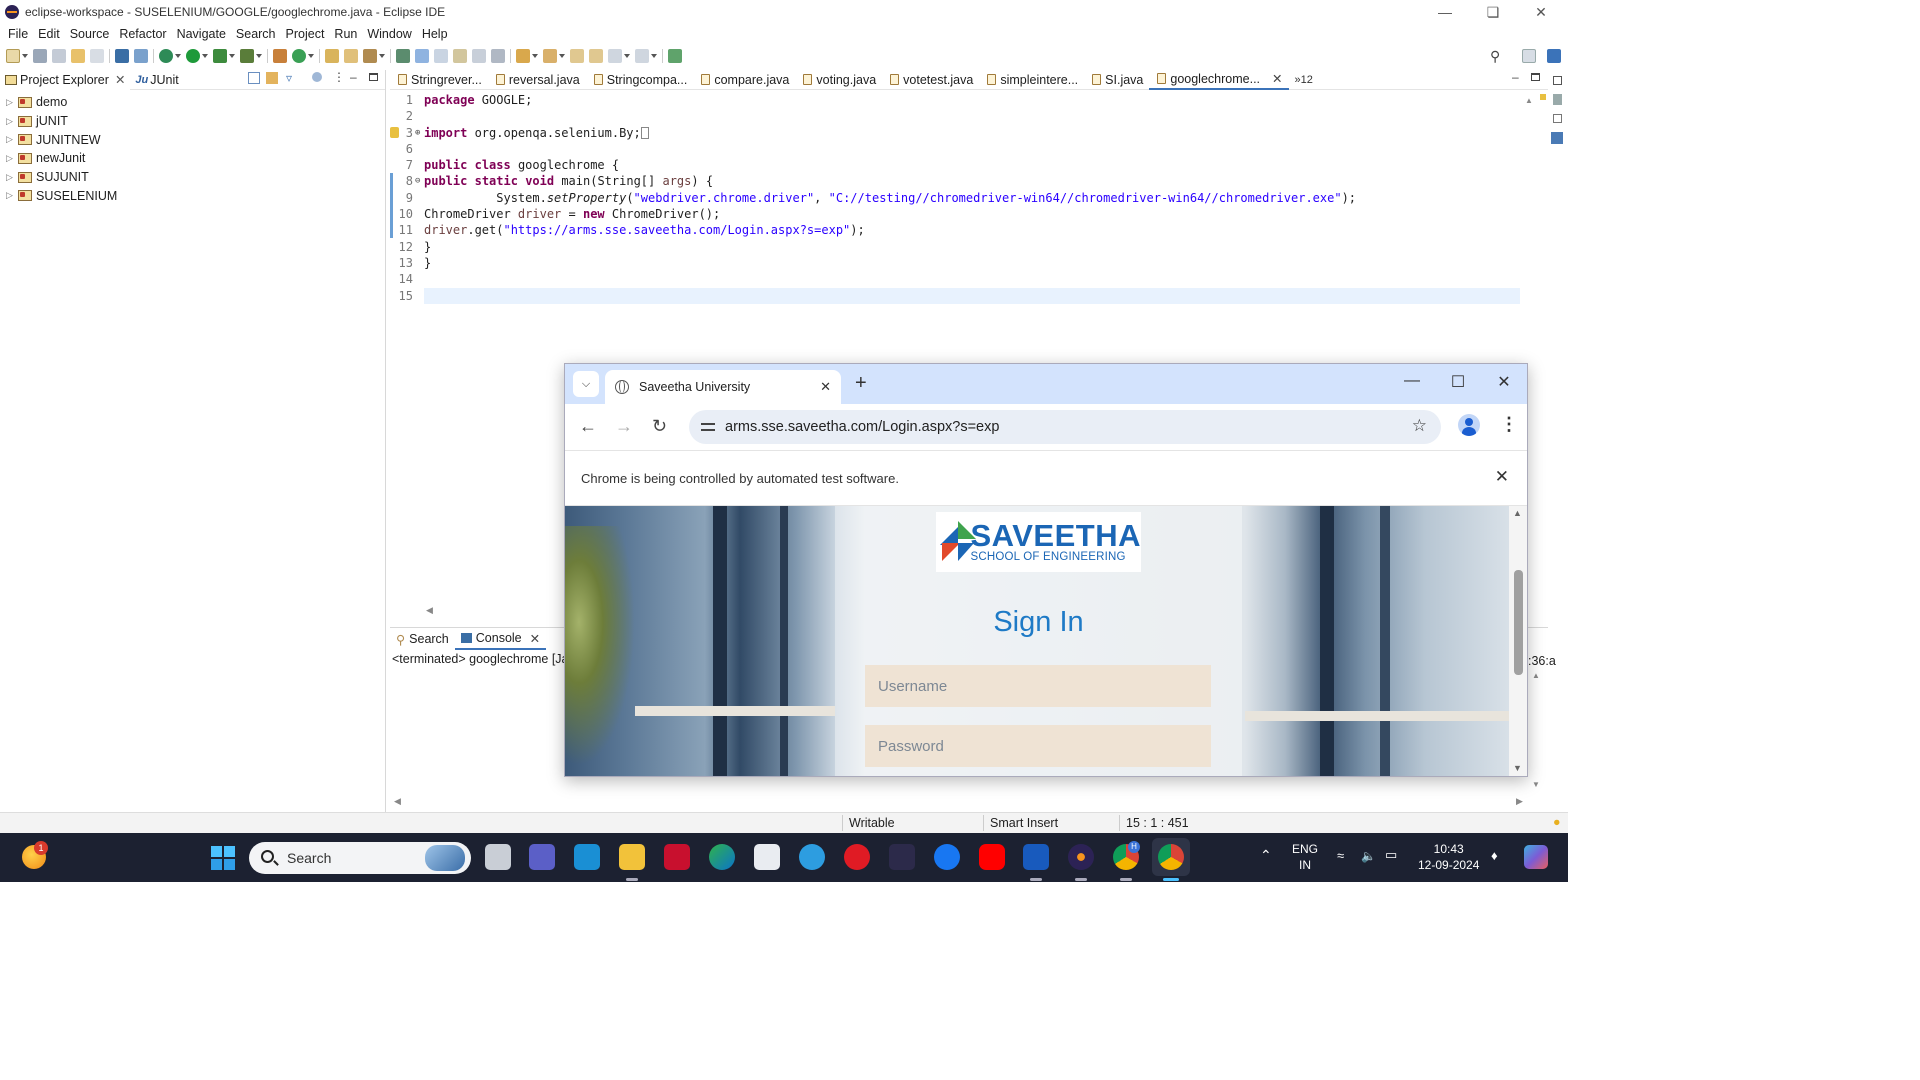 The height and width of the screenshot is (1080, 1920). Describe the element at coordinates (1519, 801) in the screenshot. I see `scroll-right-icon: ▶` at that location.